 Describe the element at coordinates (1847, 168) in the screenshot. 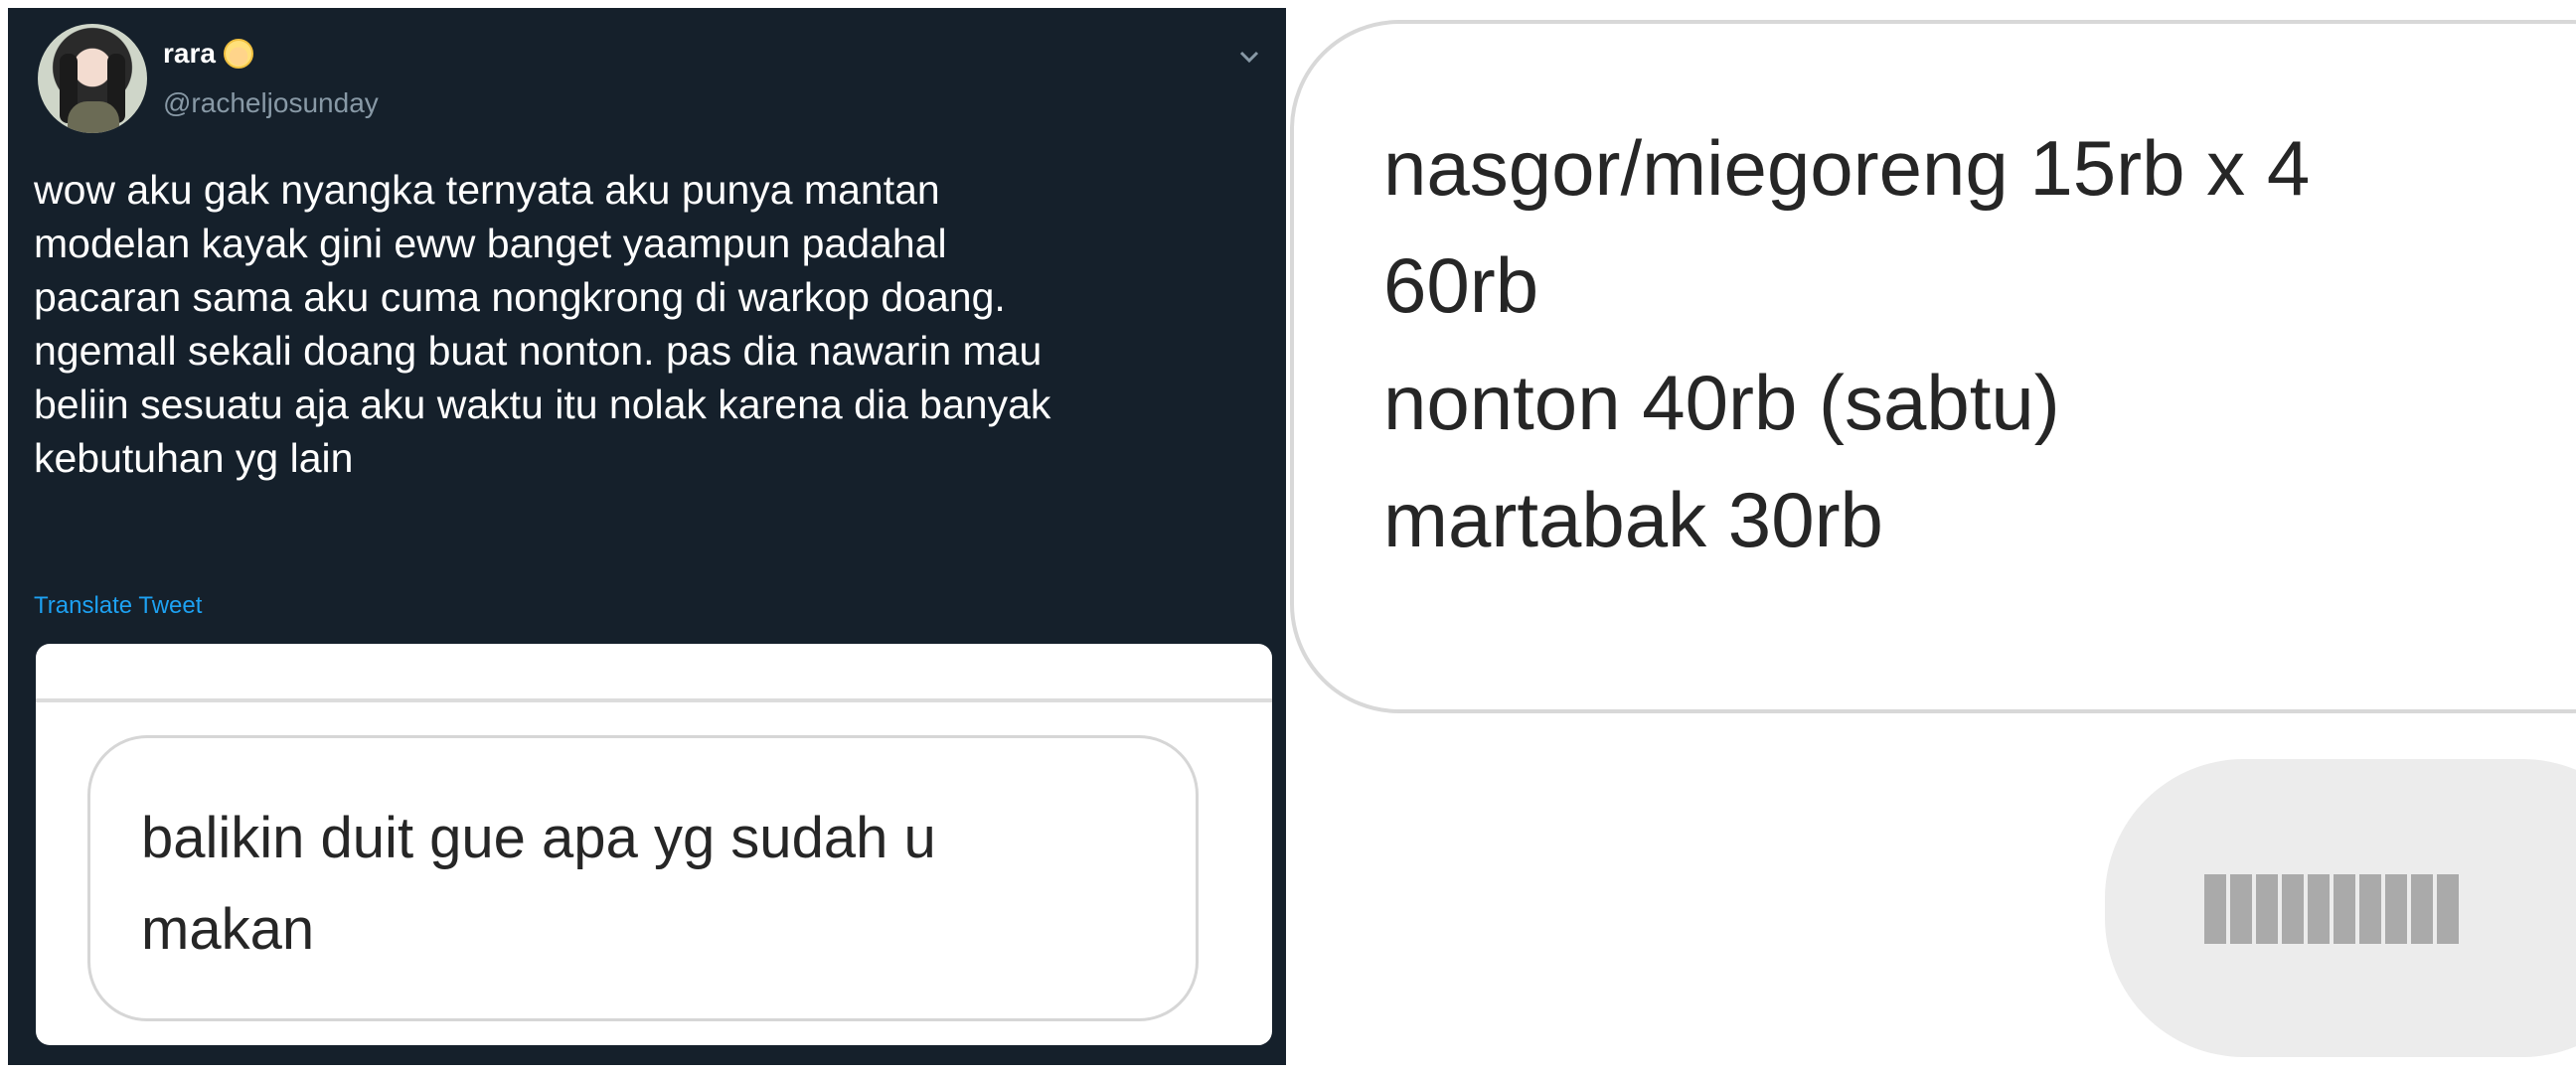

I see `receipt-line: nasgor/miegoreng 15rb x 4` at that location.